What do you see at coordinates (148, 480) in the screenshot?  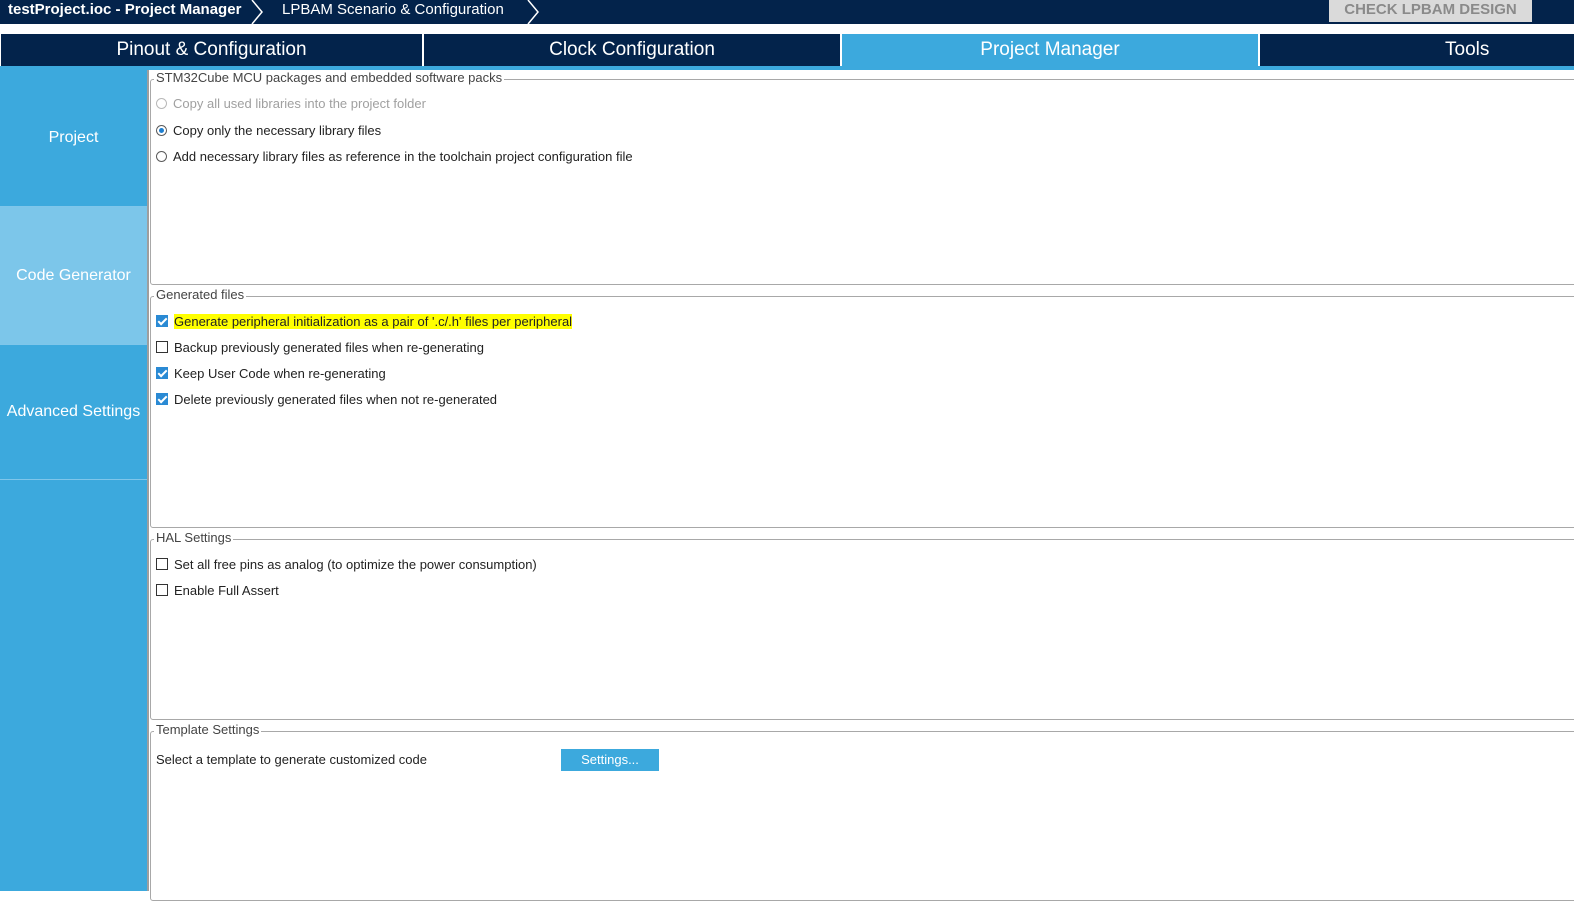 I see `content-divider` at bounding box center [148, 480].